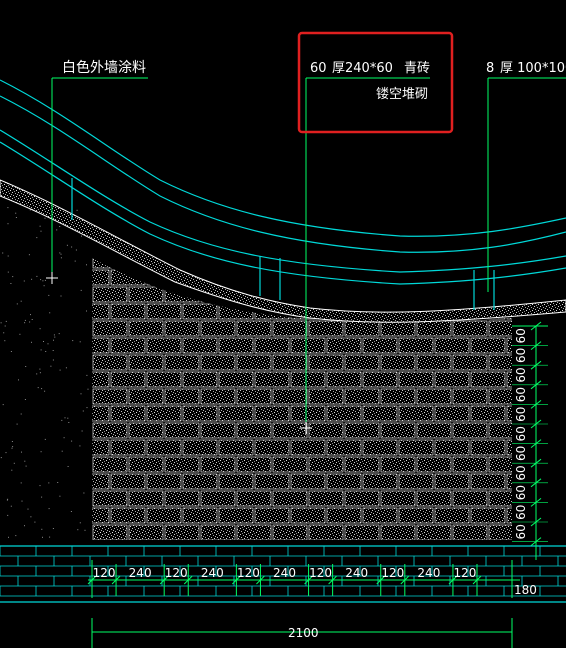 The height and width of the screenshot is (648, 566). I want to click on wall-paint-label: 白色外墙涂料, so click(104, 67).